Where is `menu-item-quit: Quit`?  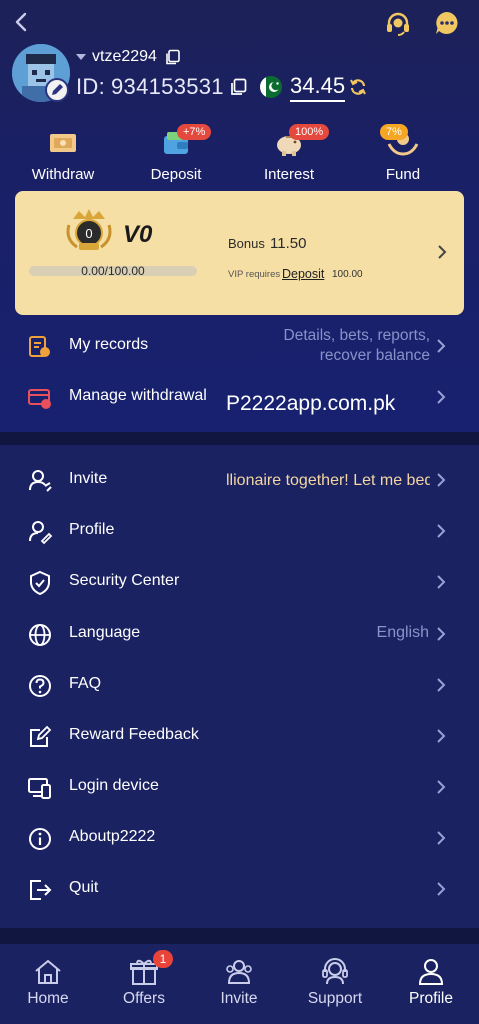
menu-item-quit: Quit is located at coordinates (239, 889).